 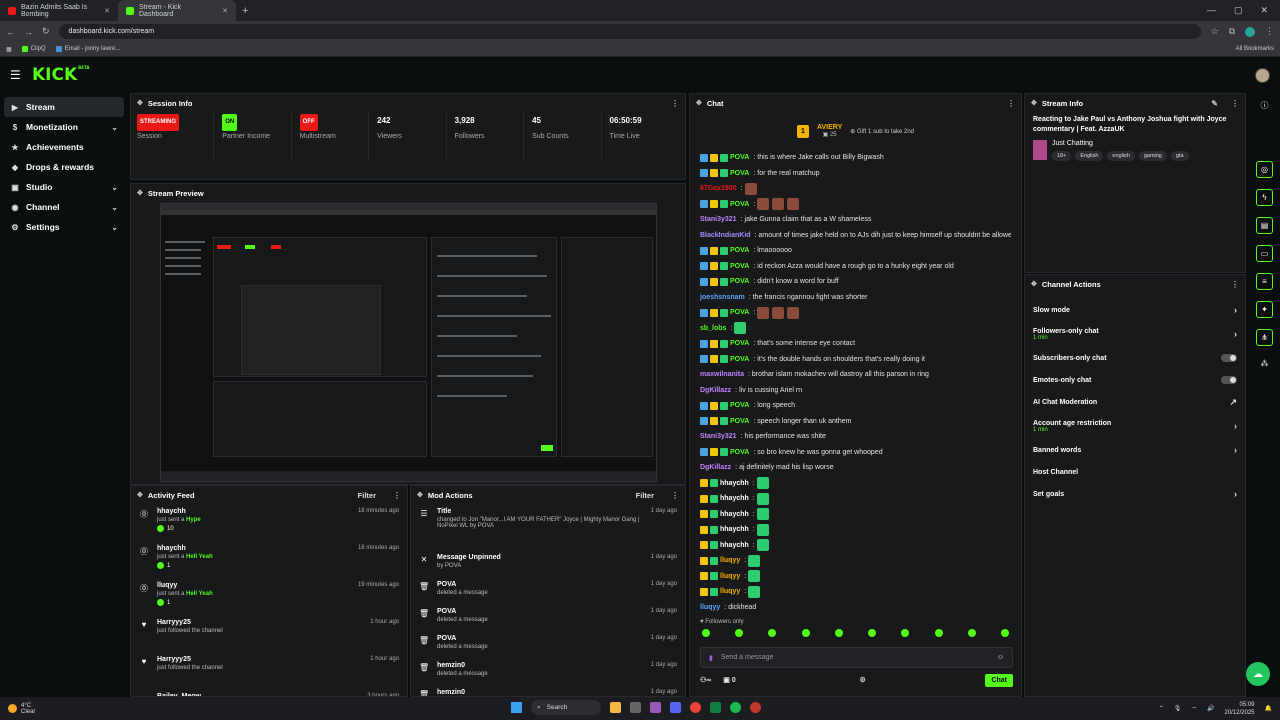 I want to click on mic-tray-icon: 🎙, so click(x=1178, y=708).